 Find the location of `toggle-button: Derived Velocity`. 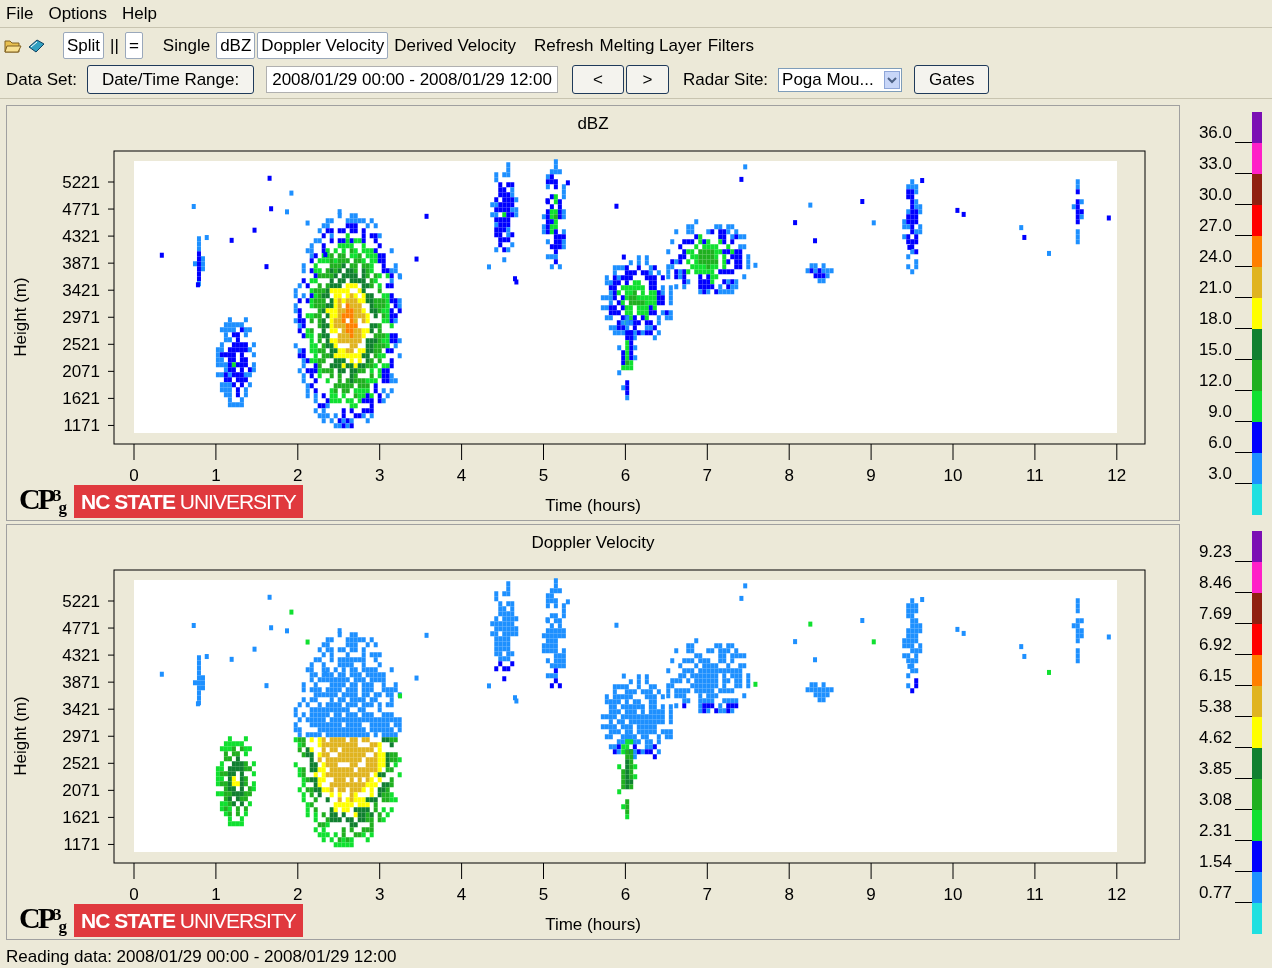

toggle-button: Derived Velocity is located at coordinates (455, 45).